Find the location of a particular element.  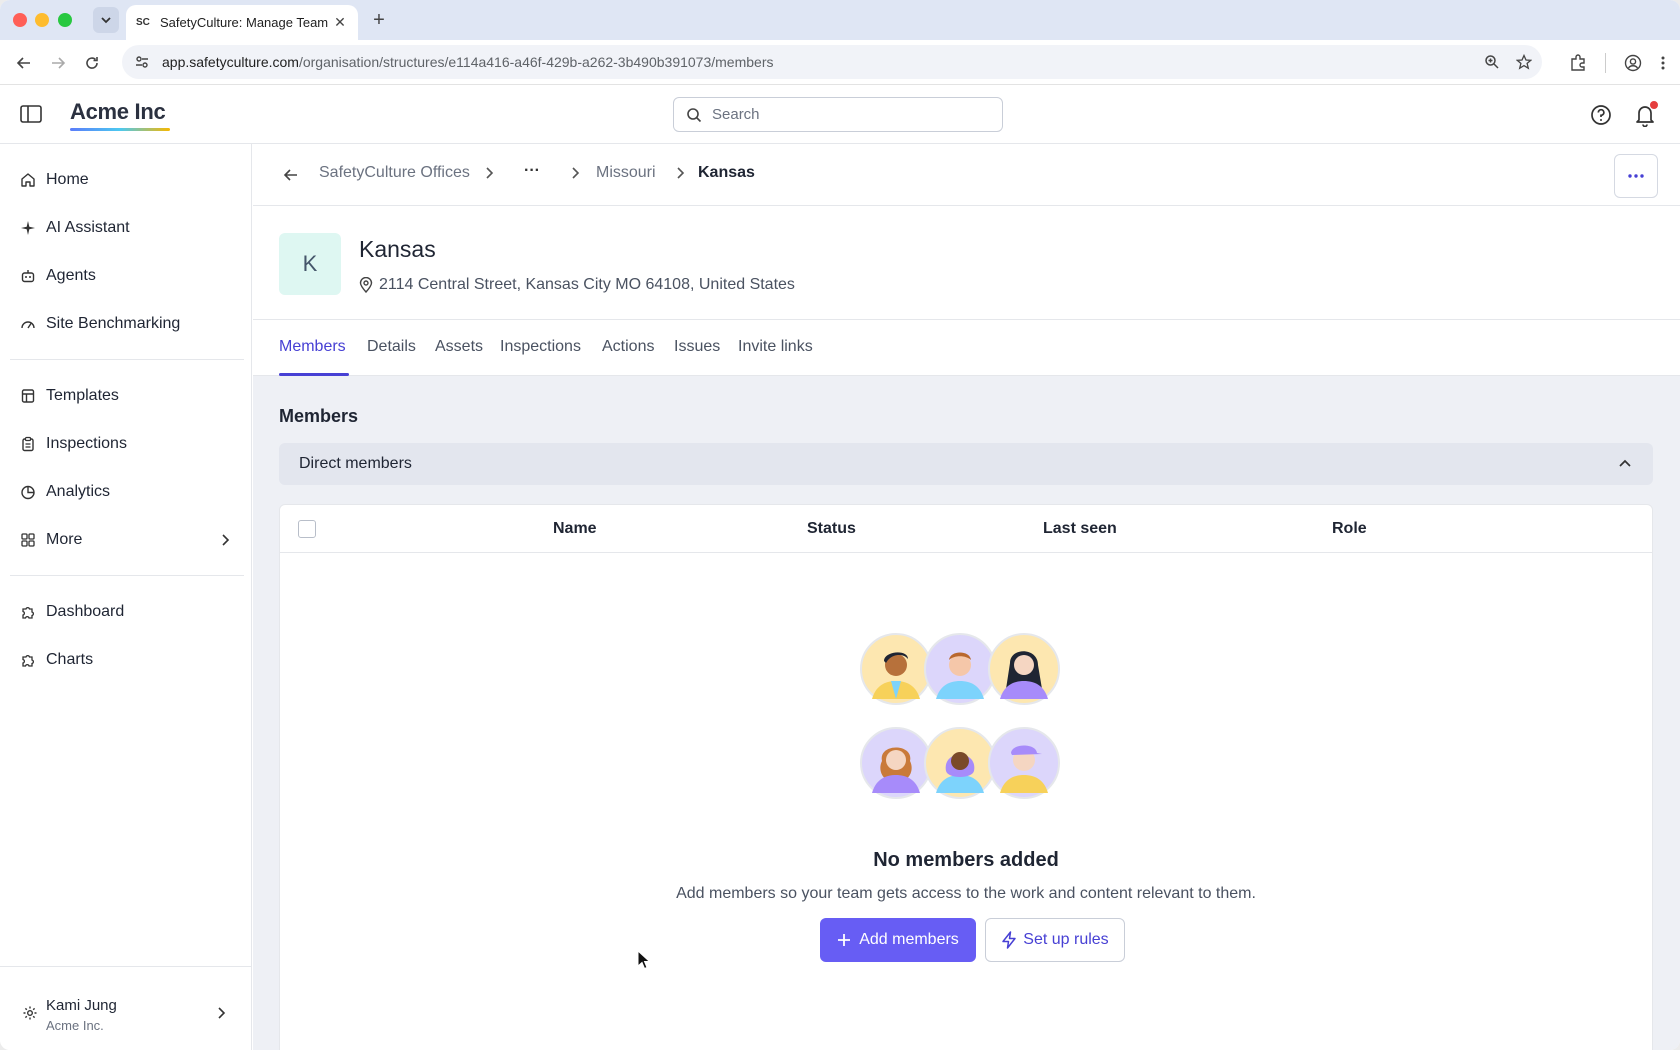

sidebar-item-dashboard: Dashboard is located at coordinates (130, 612).